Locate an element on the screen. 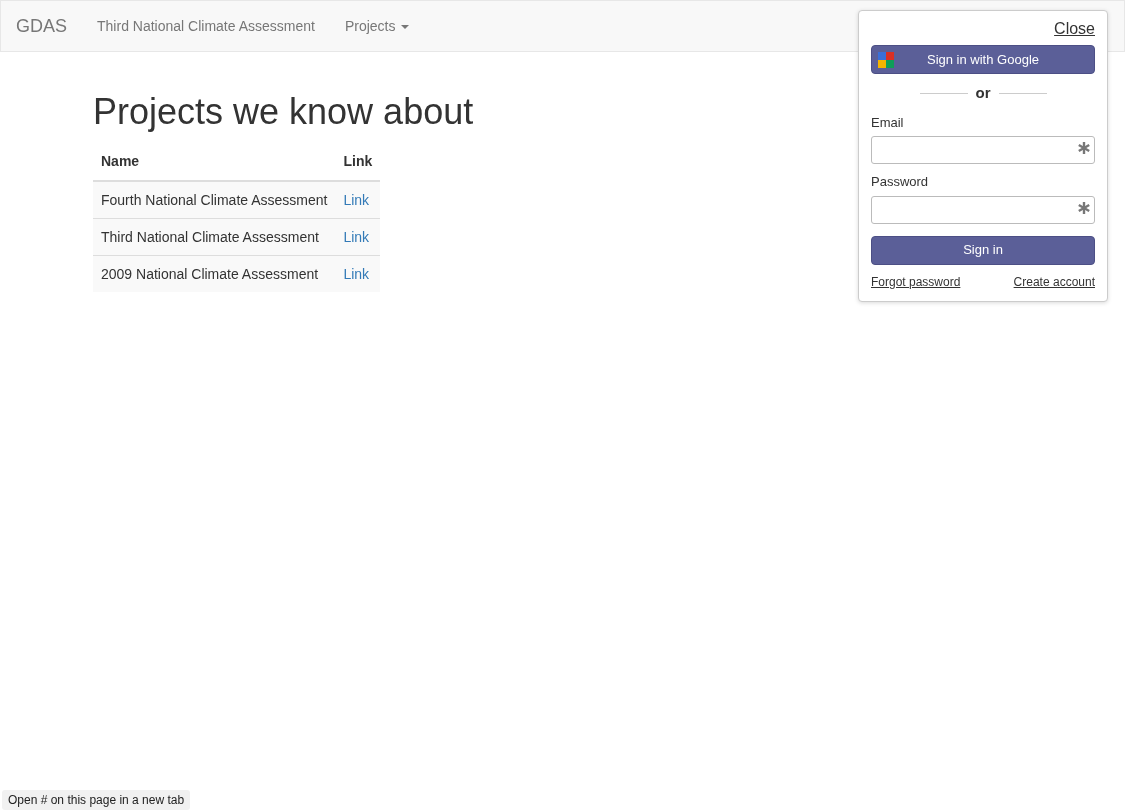  field-label: Password is located at coordinates (900, 182).